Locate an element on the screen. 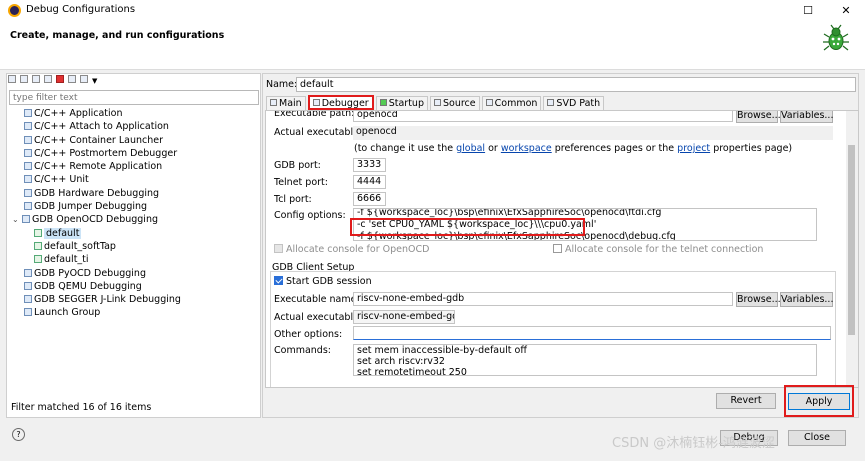  expanded-chevron-icon: ⌄ is located at coordinates (17, 219).